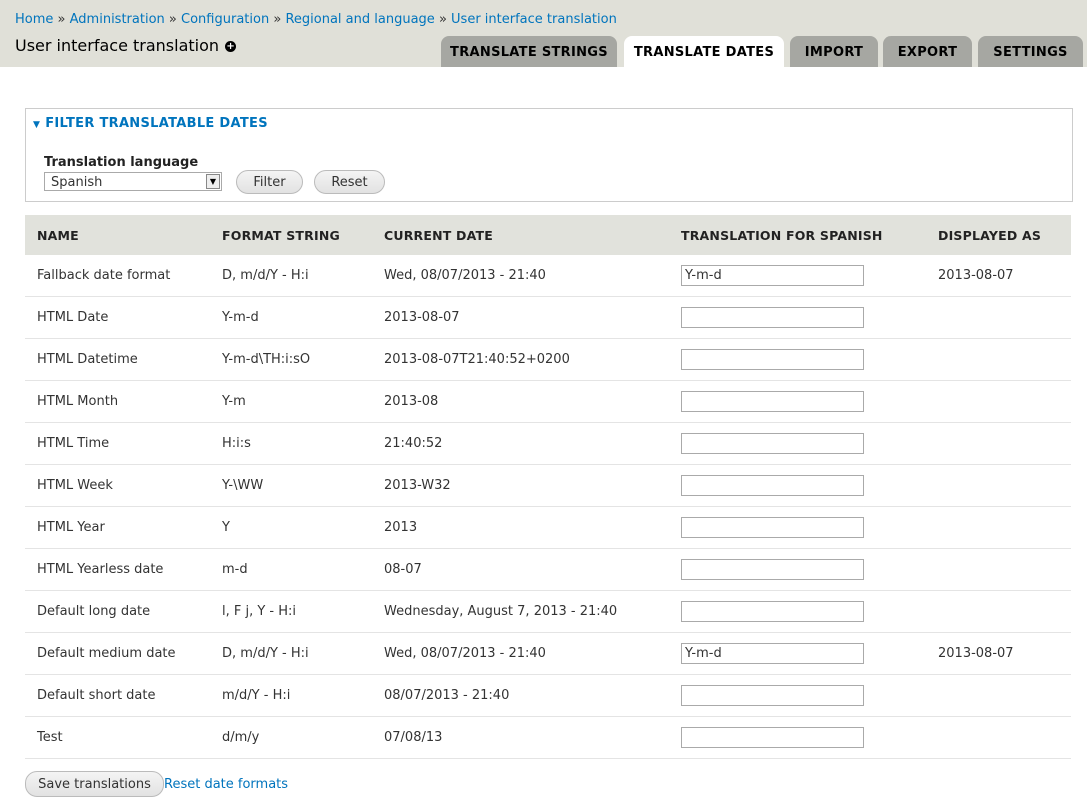  What do you see at coordinates (94, 784) in the screenshot?
I see `save-translations-button: Save translations` at bounding box center [94, 784].